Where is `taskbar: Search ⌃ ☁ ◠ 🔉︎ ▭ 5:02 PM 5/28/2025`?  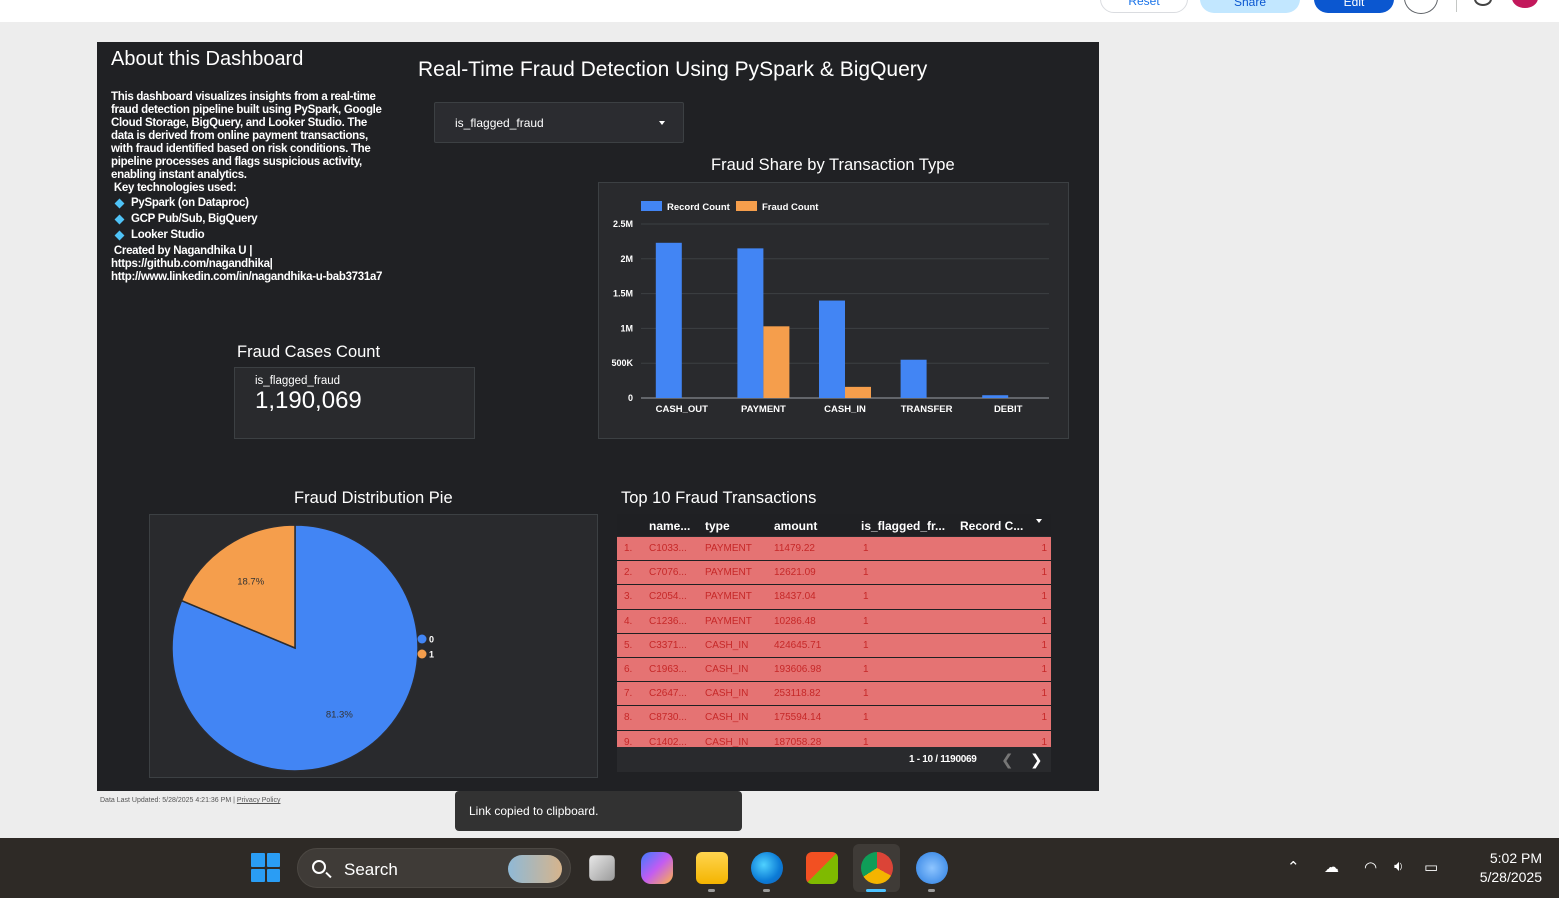 taskbar: Search ⌃ ☁ ◠ 🔉︎ ▭ 5:02 PM 5/28/2025 is located at coordinates (779, 868).